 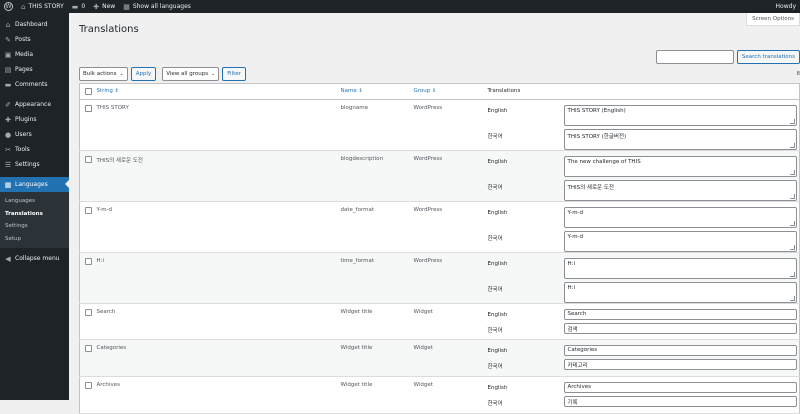 What do you see at coordinates (786, 6) in the screenshot?
I see `account-menu: Howdy` at bounding box center [786, 6].